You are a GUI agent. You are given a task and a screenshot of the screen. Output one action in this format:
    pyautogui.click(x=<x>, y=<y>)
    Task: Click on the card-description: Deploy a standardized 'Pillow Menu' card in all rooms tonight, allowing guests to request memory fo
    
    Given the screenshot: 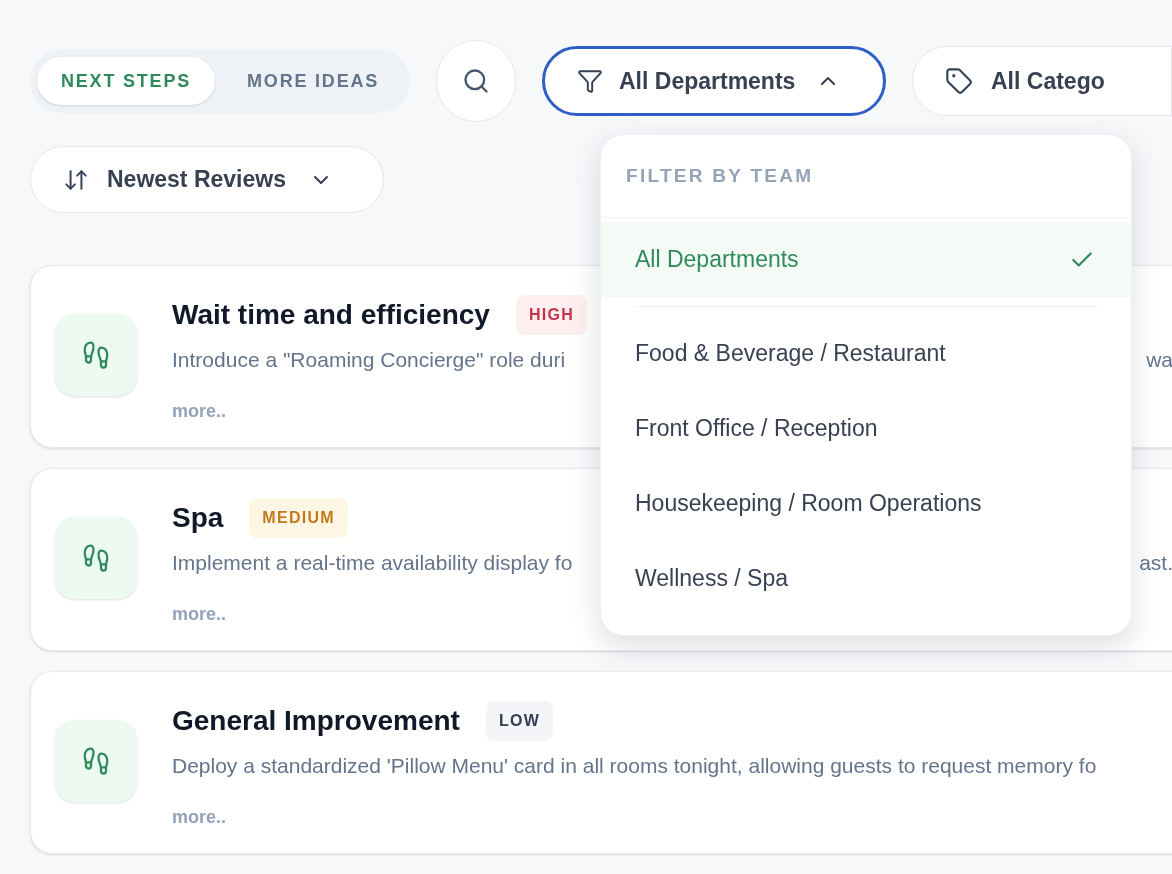 What is the action you would take?
    pyautogui.click(x=634, y=766)
    